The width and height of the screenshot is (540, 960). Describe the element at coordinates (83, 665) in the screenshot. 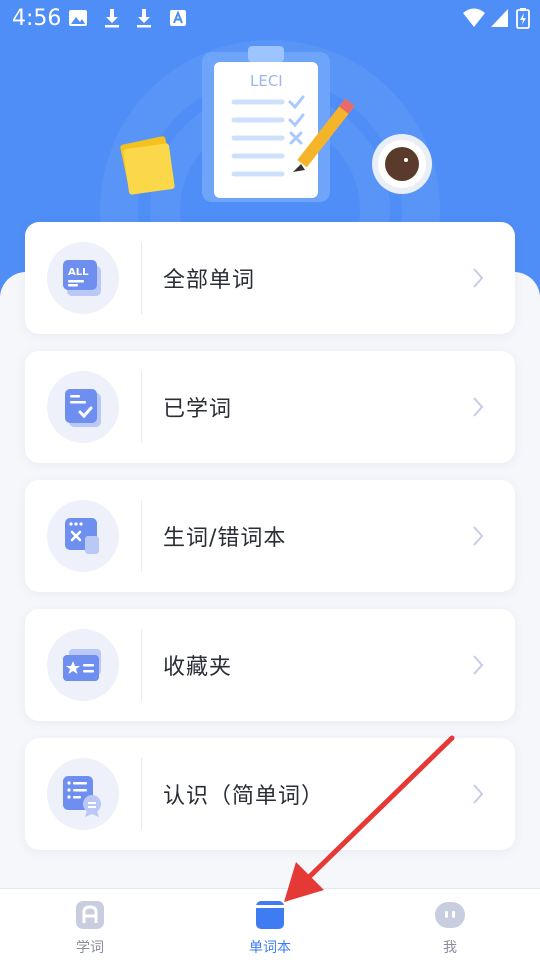

I see `favorites-icon` at that location.